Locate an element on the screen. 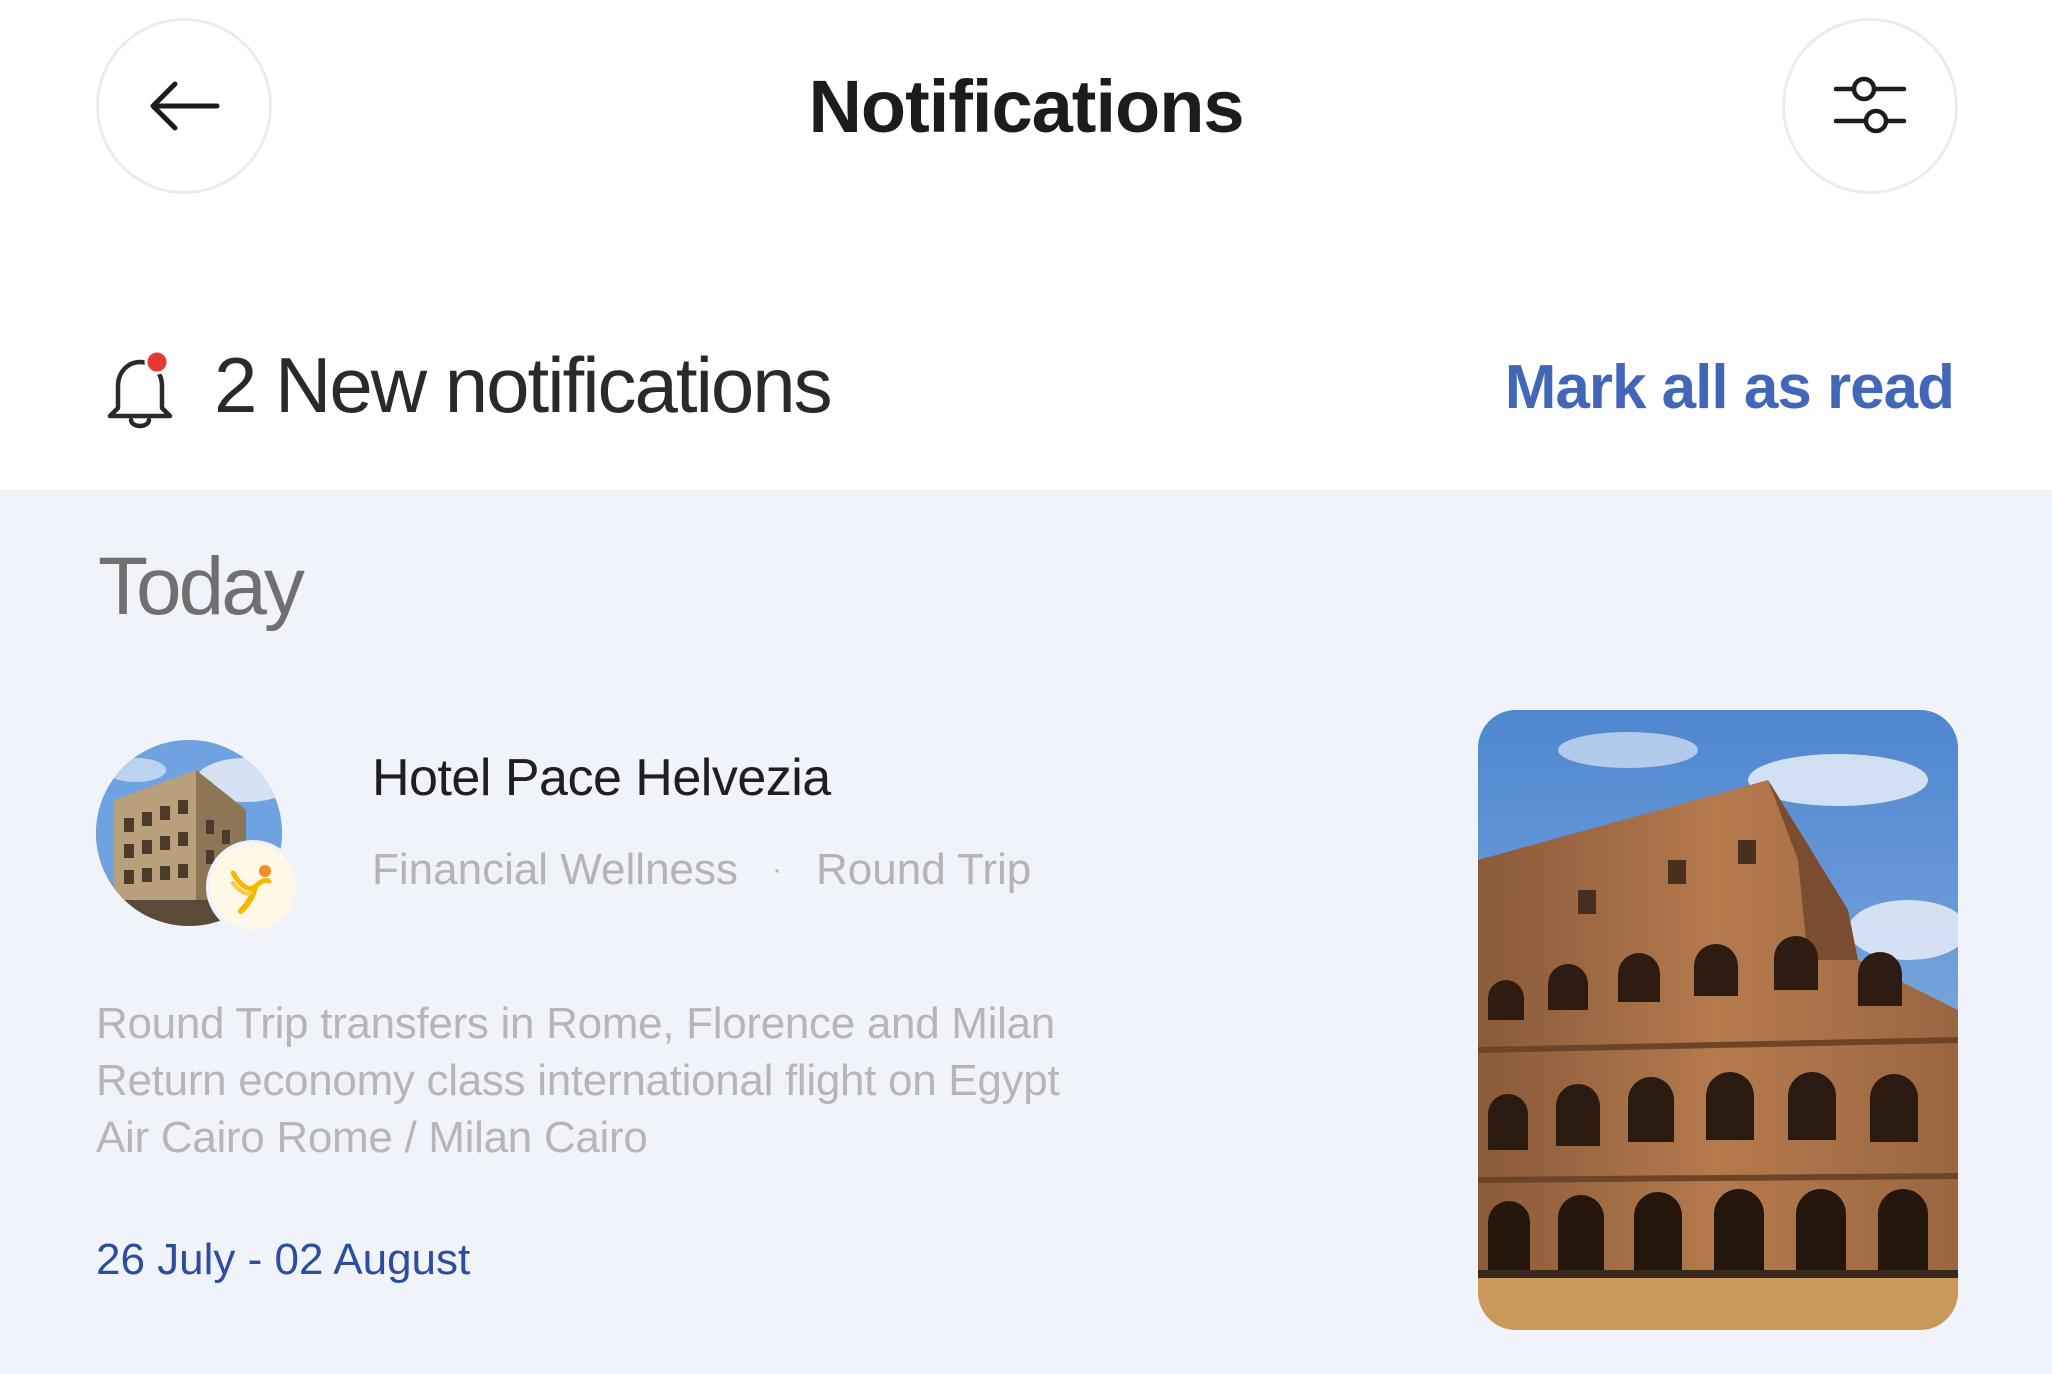 The image size is (2052, 1374). notification-dates: 26 July - 02 August is located at coordinates (283, 1259).